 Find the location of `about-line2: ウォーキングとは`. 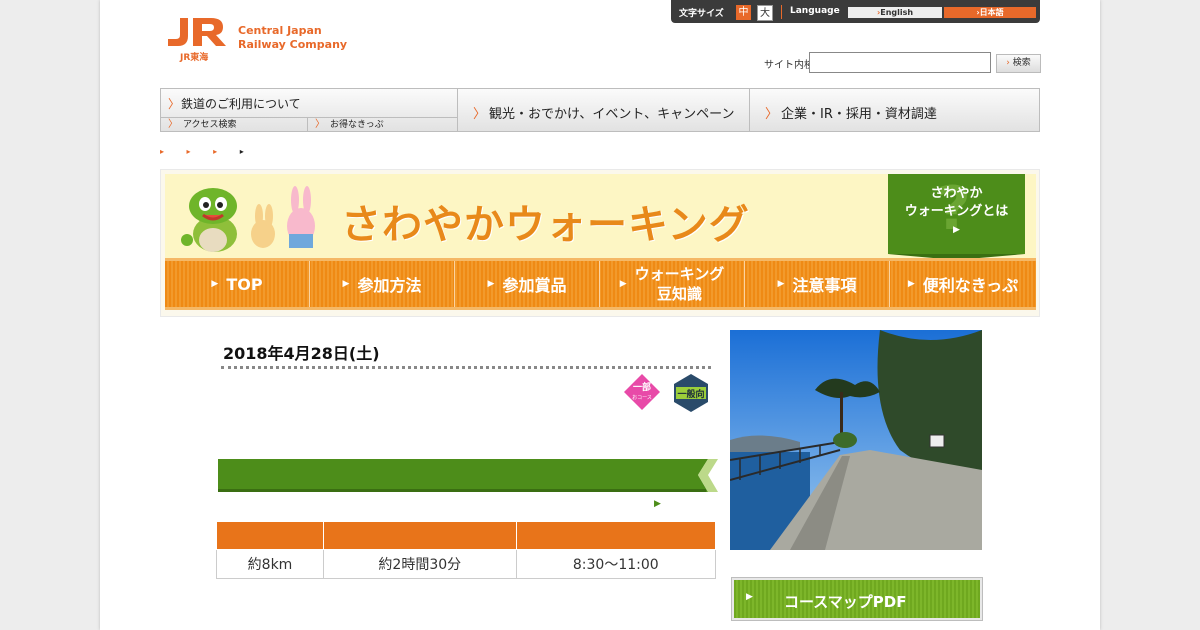

about-line2: ウォーキングとは is located at coordinates (956, 211).